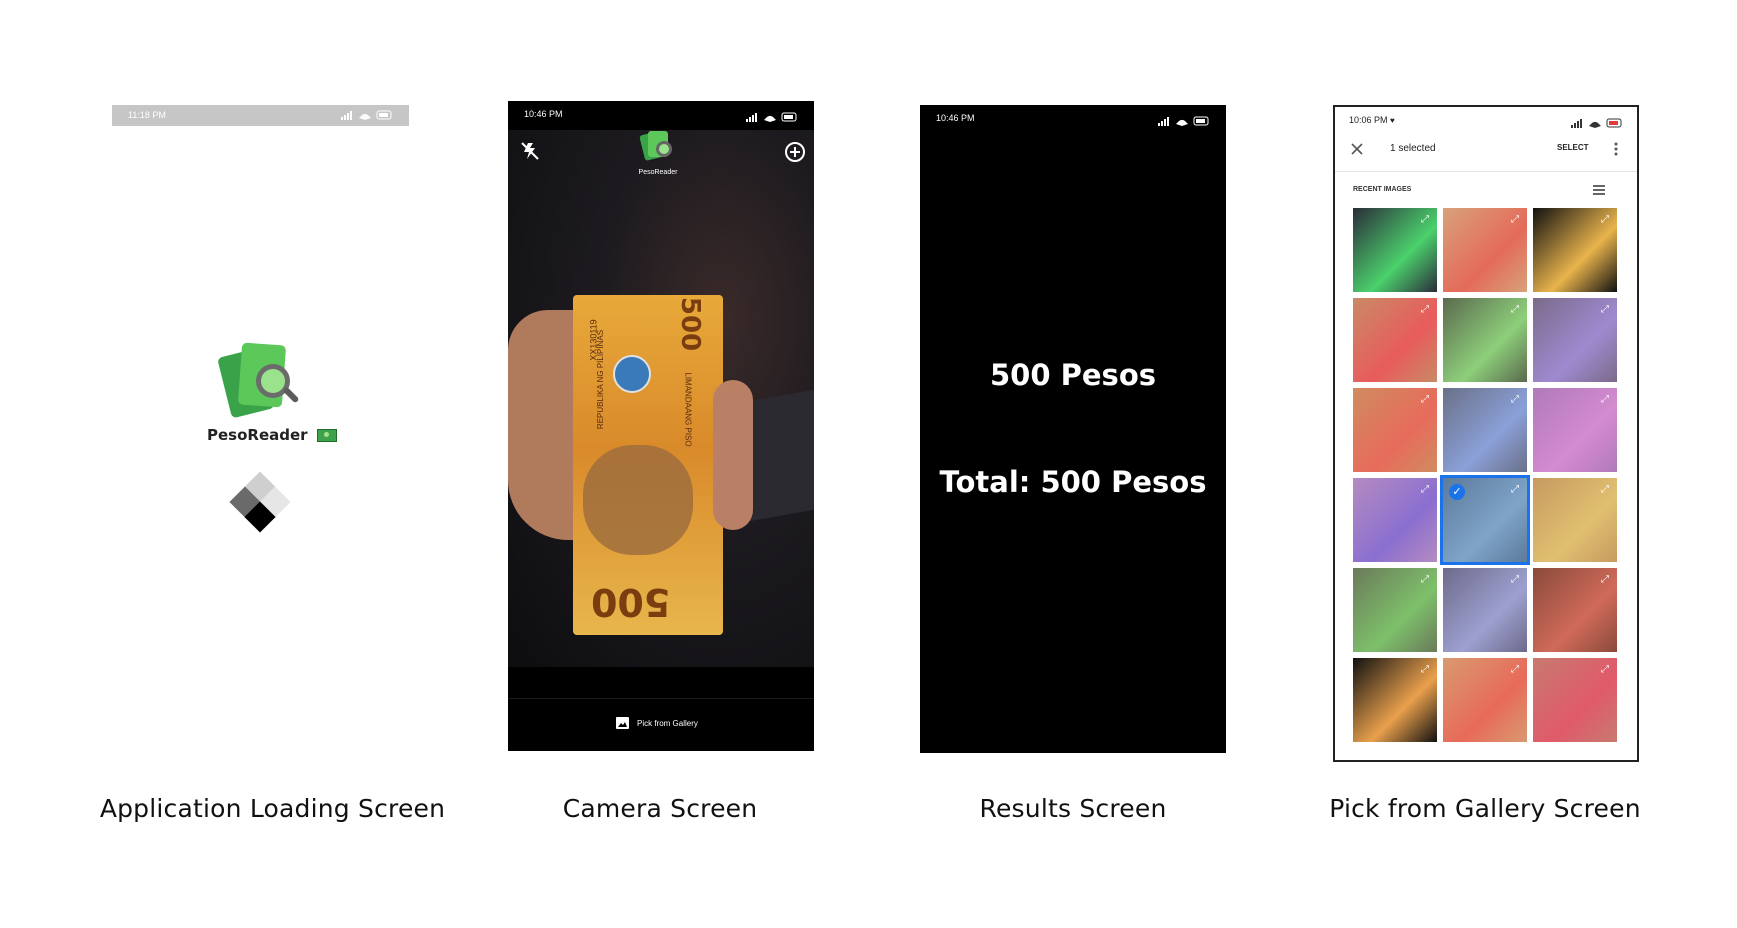 The image size is (1737, 928). What do you see at coordinates (593, 340) in the screenshot?
I see `banknote-serial: XX130119` at bounding box center [593, 340].